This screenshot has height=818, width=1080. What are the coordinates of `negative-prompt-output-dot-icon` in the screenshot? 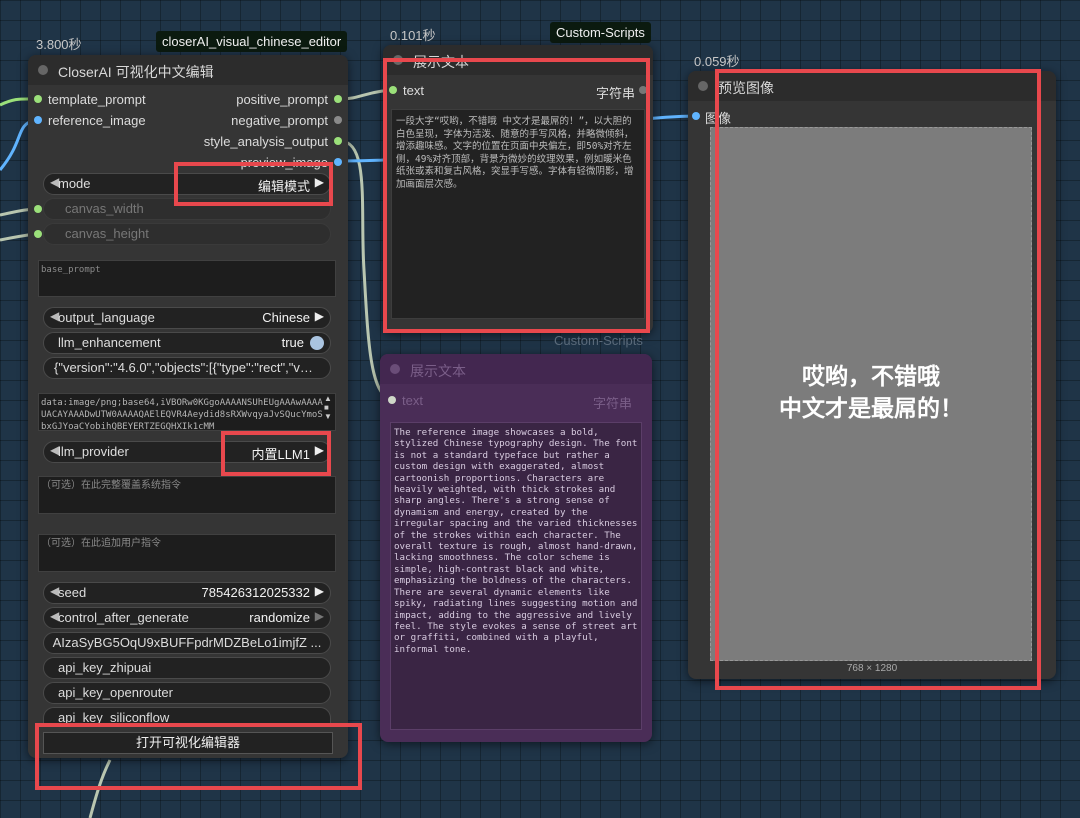 It's located at (338, 120).